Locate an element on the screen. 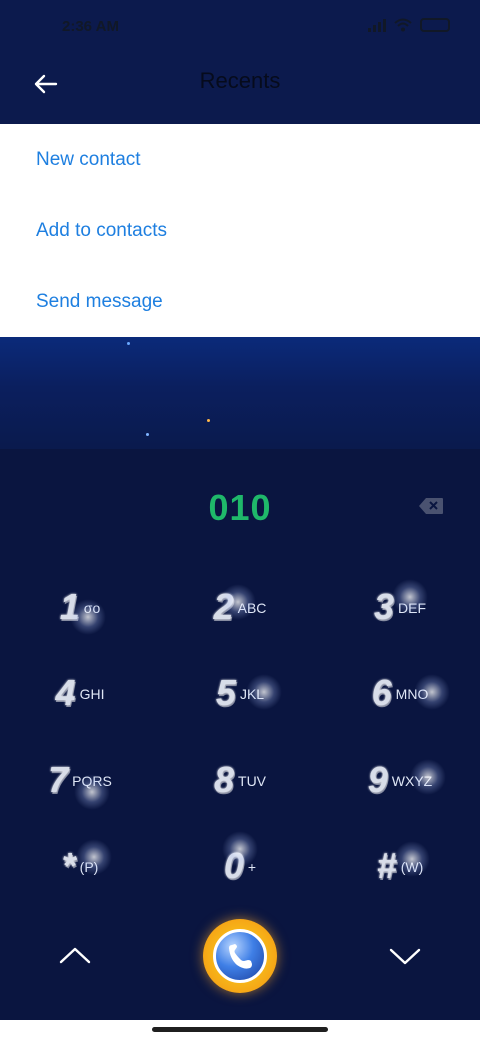 Image resolution: width=480 pixels, height=1040 pixels. backspace-icon is located at coordinates (431, 506).